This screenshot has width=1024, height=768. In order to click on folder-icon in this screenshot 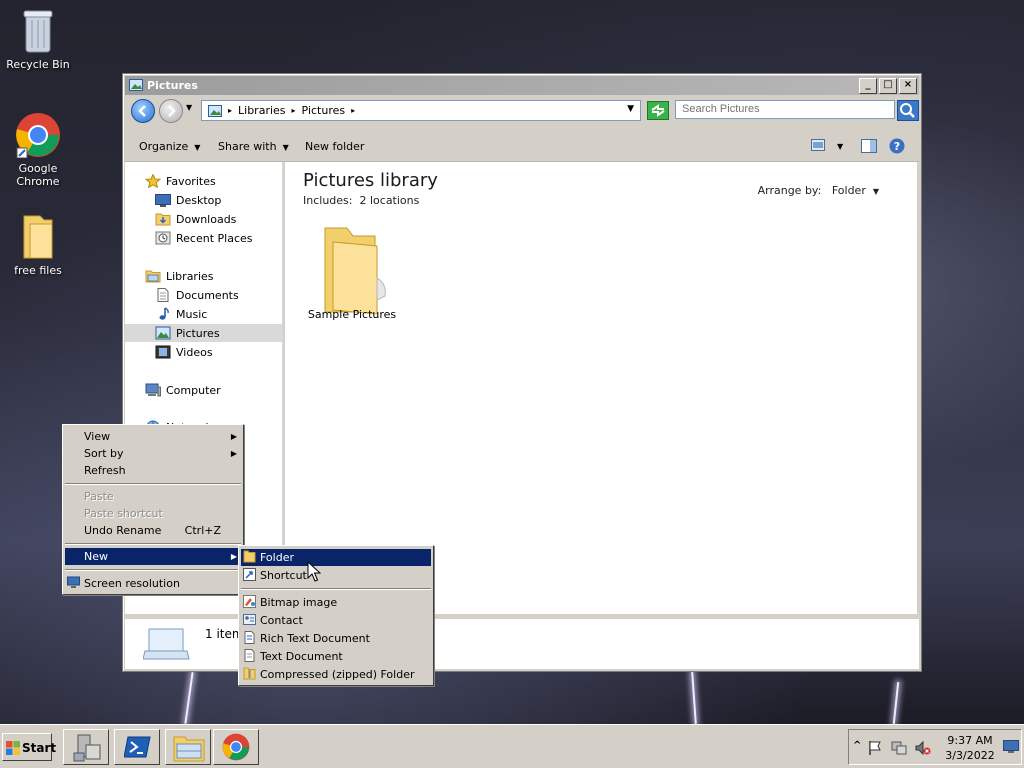, I will do `click(38, 237)`.